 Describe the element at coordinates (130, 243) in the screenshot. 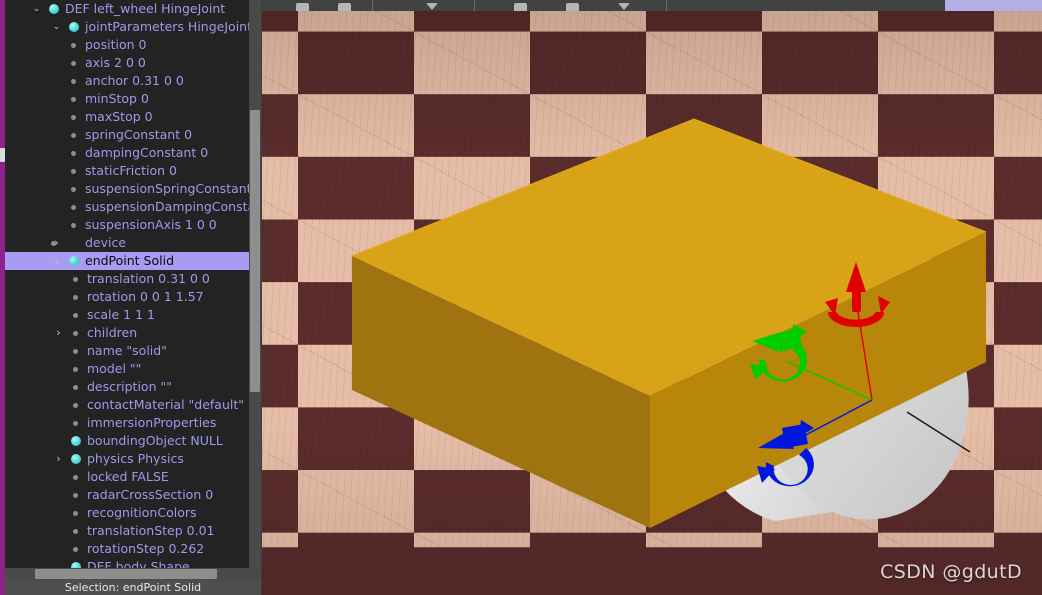

I see `scene-tree-row: › device` at that location.